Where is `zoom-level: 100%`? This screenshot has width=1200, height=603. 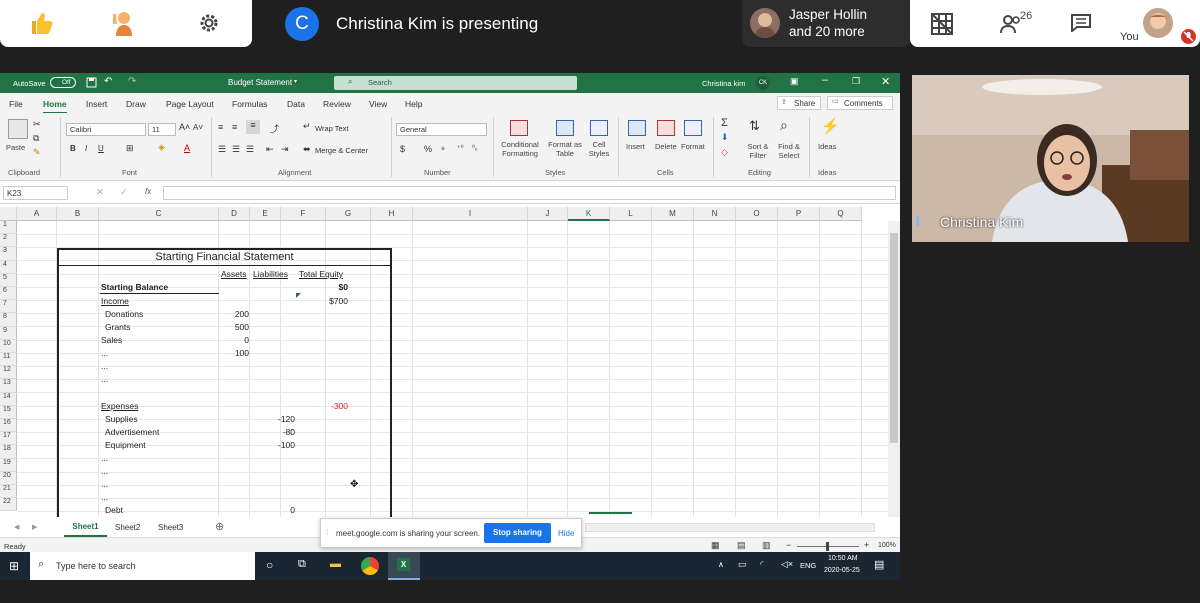 zoom-level: 100% is located at coordinates (887, 545).